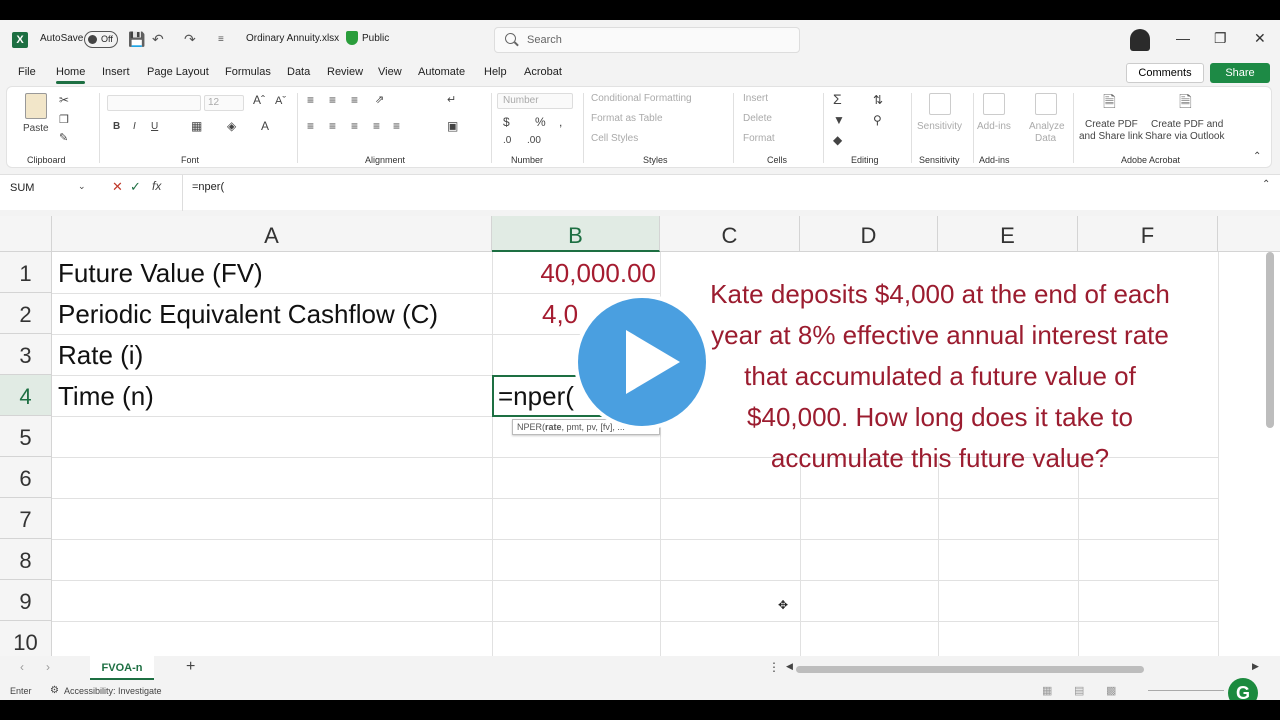  Describe the element at coordinates (839, 120) in the screenshot. I see `fill-icon: ▼` at that location.